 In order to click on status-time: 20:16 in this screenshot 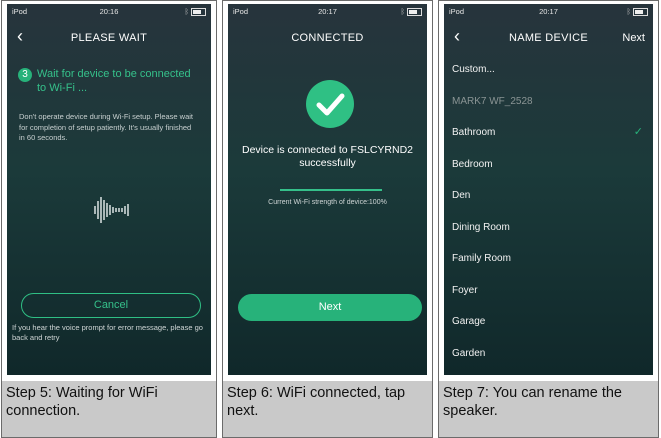, I will do `click(109, 11)`.